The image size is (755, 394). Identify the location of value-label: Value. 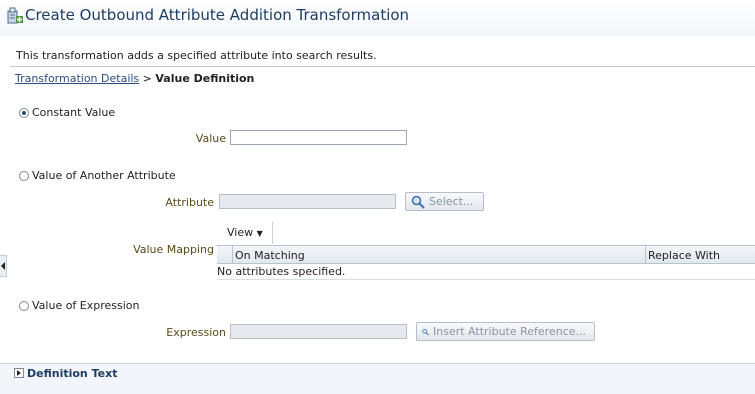
(210, 138).